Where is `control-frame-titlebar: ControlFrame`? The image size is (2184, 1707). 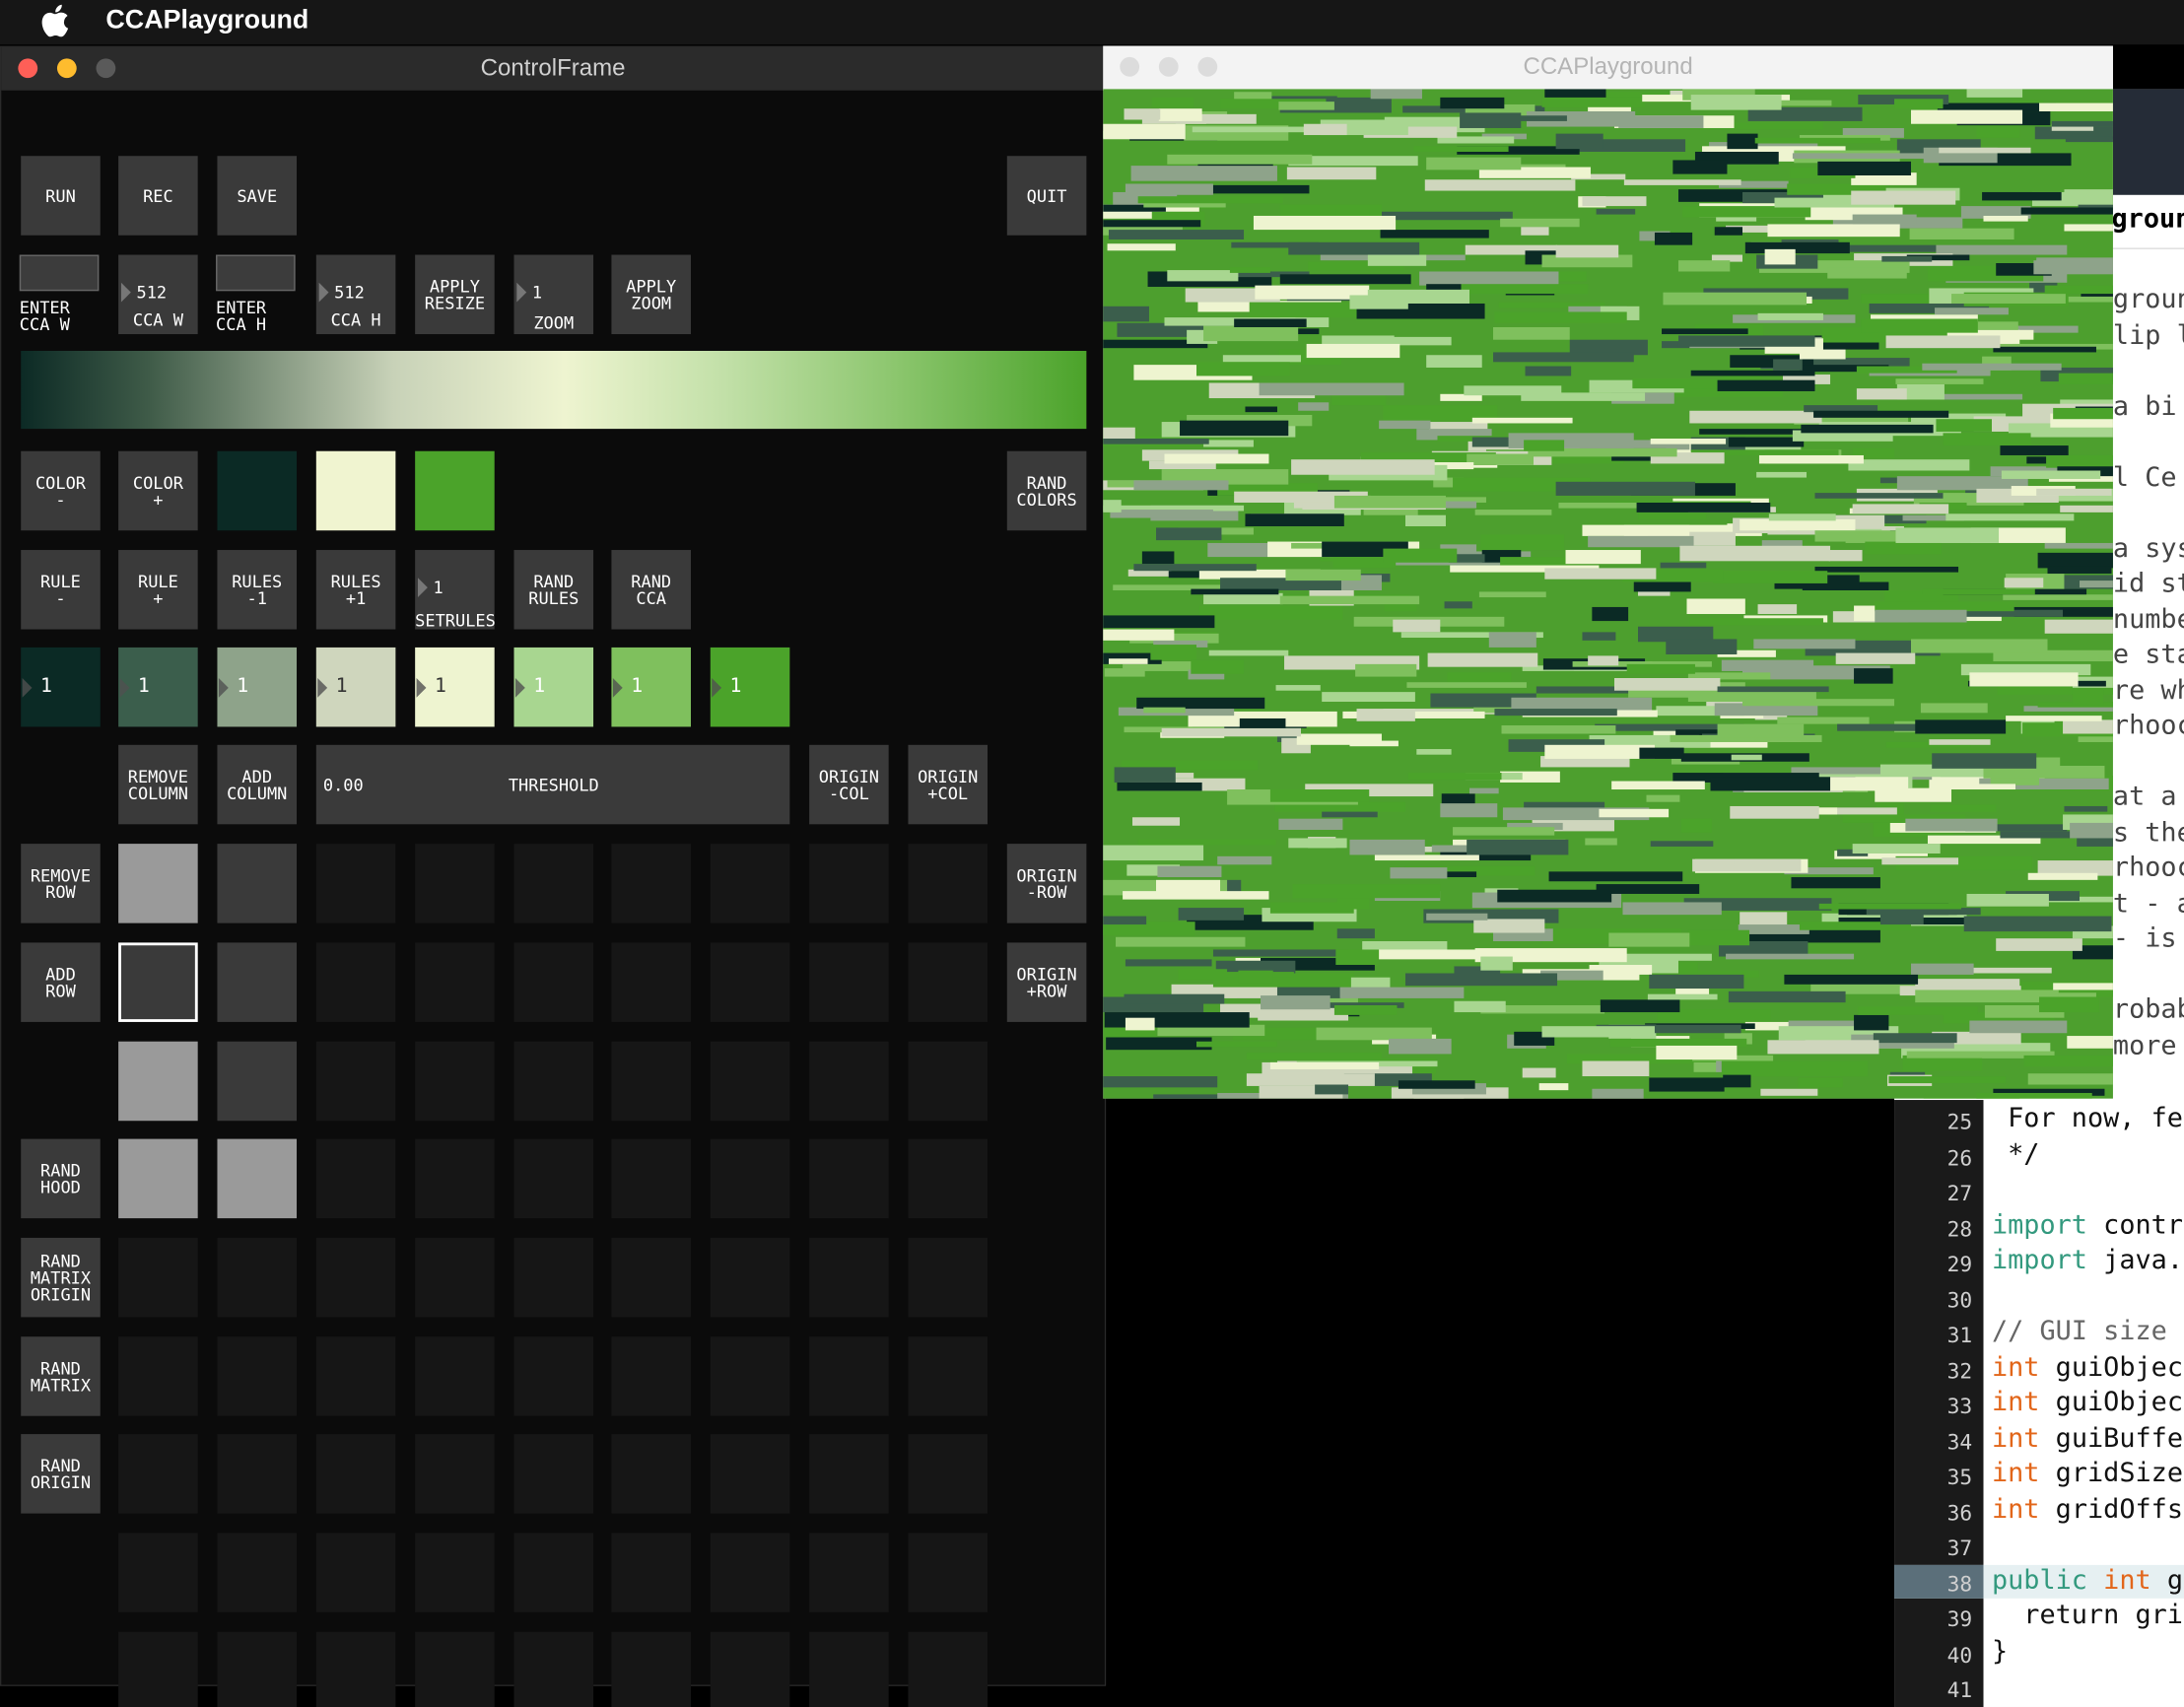
control-frame-titlebar: ControlFrame is located at coordinates (553, 70).